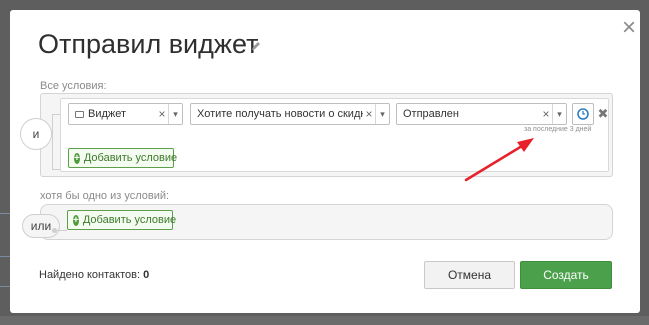 This screenshot has width=649, height=325. I want to click on question-value: Хотите получать новости о скидках?, so click(280, 114).